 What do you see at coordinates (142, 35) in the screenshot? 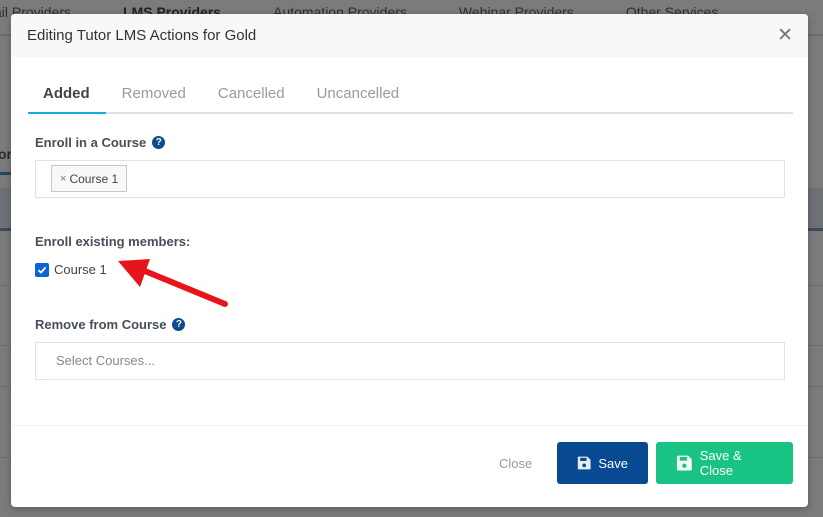
I see `modal-title: Editing Tutor LMS Actions for Gold` at bounding box center [142, 35].